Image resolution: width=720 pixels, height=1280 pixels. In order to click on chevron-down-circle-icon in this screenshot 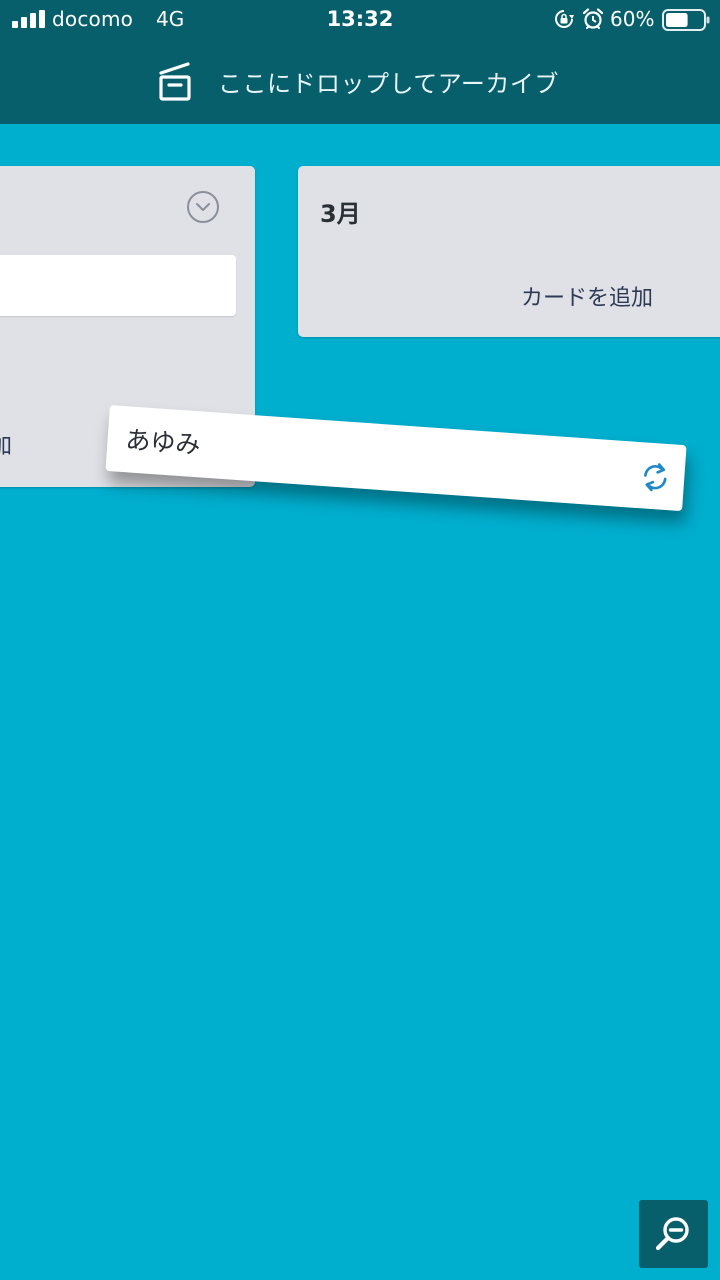, I will do `click(203, 207)`.